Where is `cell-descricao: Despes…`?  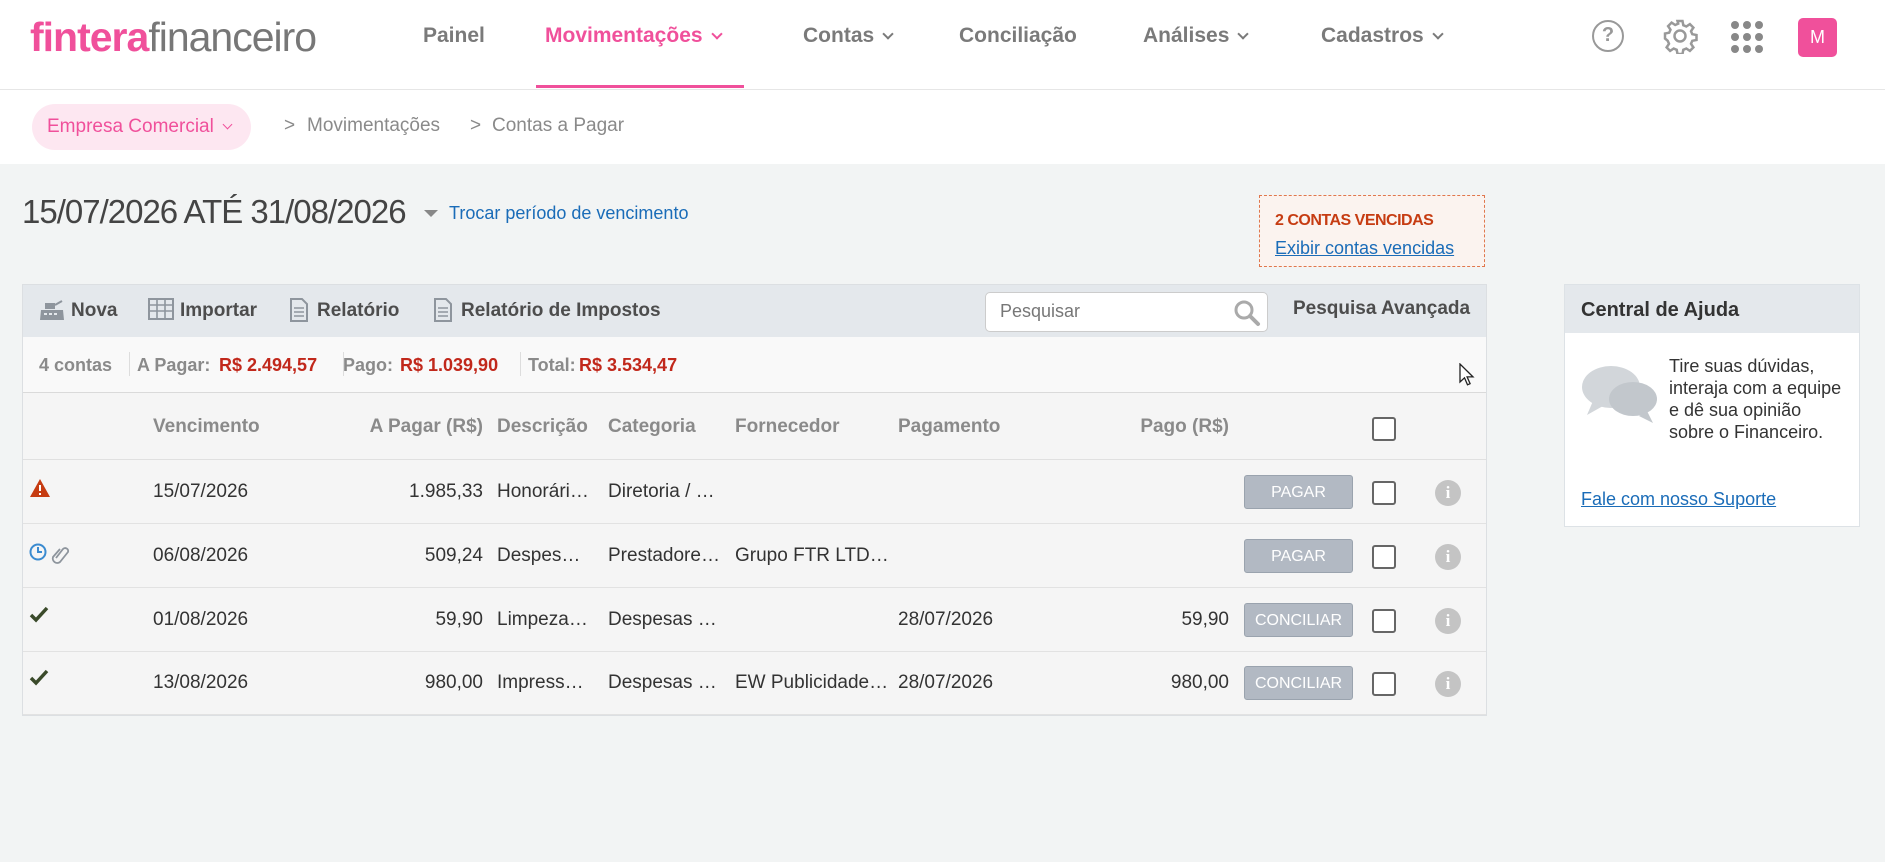
cell-descricao: Despes… is located at coordinates (539, 555).